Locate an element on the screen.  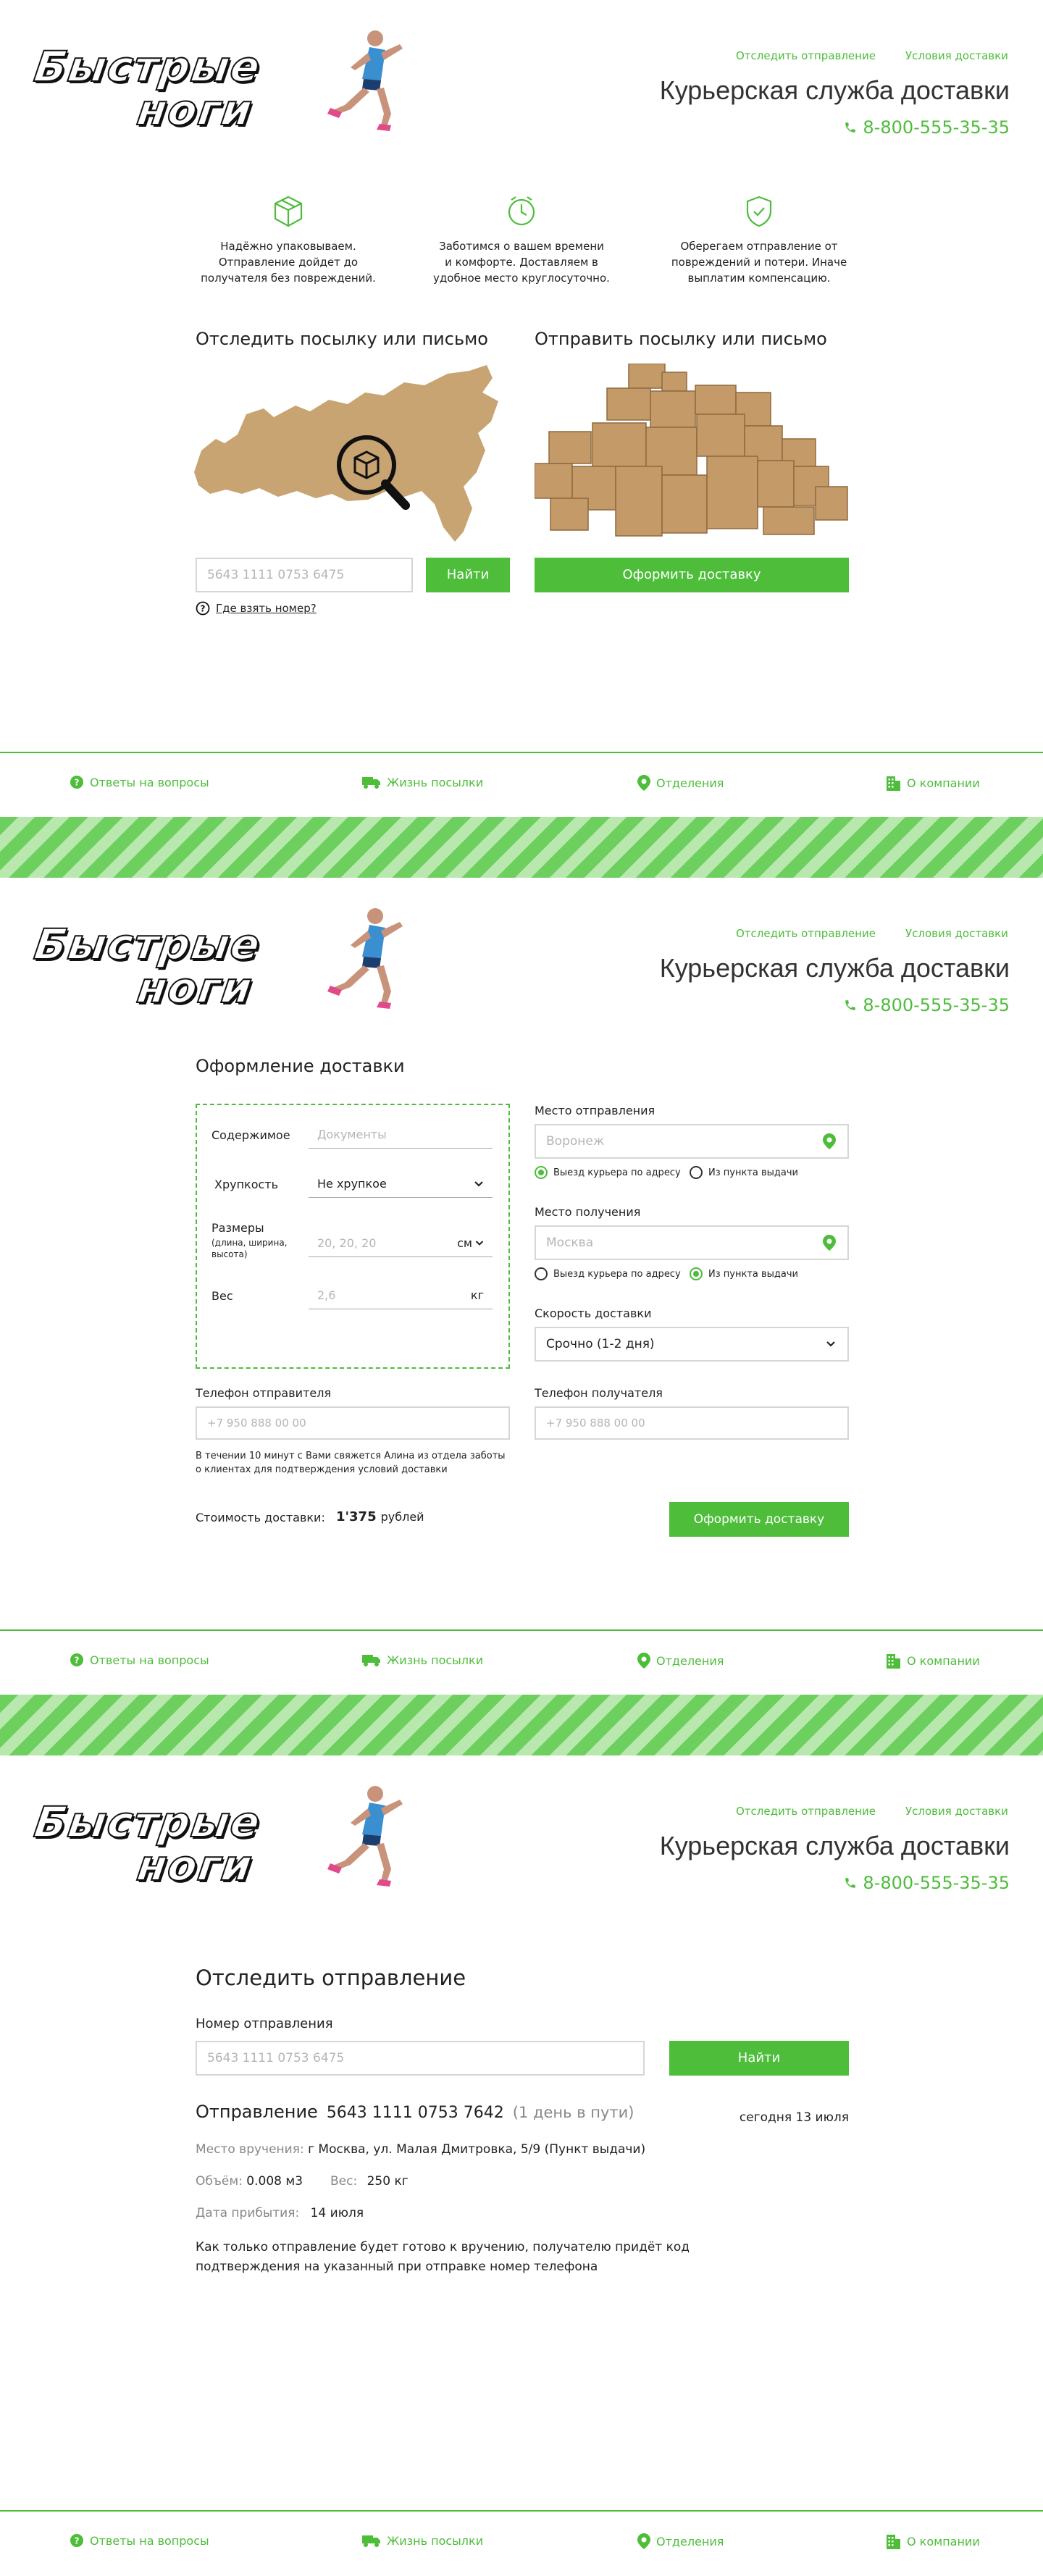
from-input: Воронеж is located at coordinates (692, 1141).